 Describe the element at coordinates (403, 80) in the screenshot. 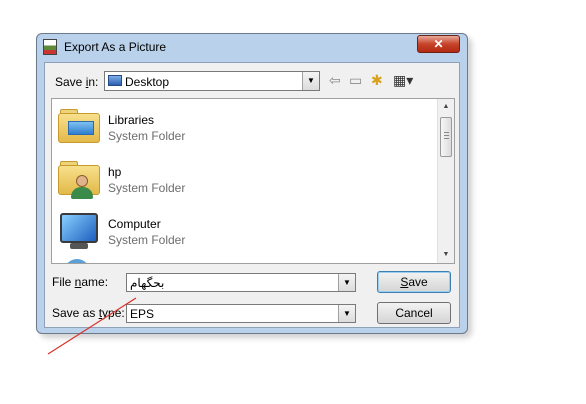

I see `views-menu-icon: ▦▾` at that location.